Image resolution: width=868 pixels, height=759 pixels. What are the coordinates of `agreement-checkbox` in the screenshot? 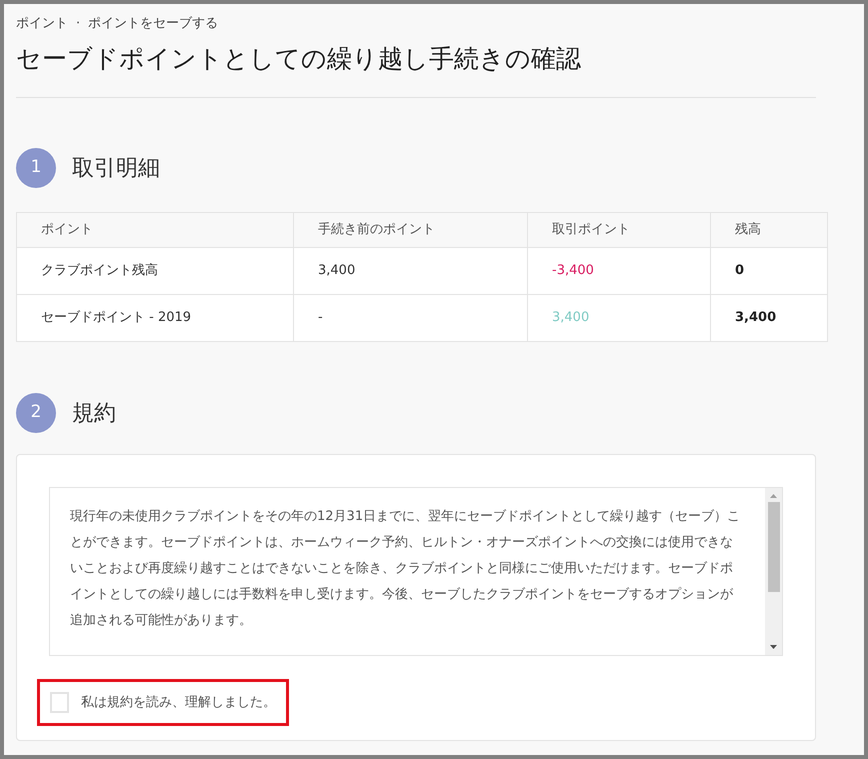 It's located at (59, 702).